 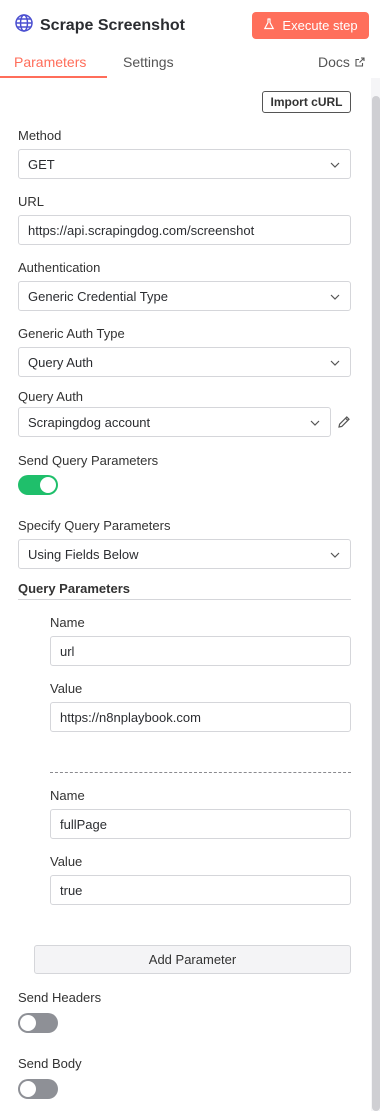 I want to click on edit-credential-icon, so click(x=344, y=422).